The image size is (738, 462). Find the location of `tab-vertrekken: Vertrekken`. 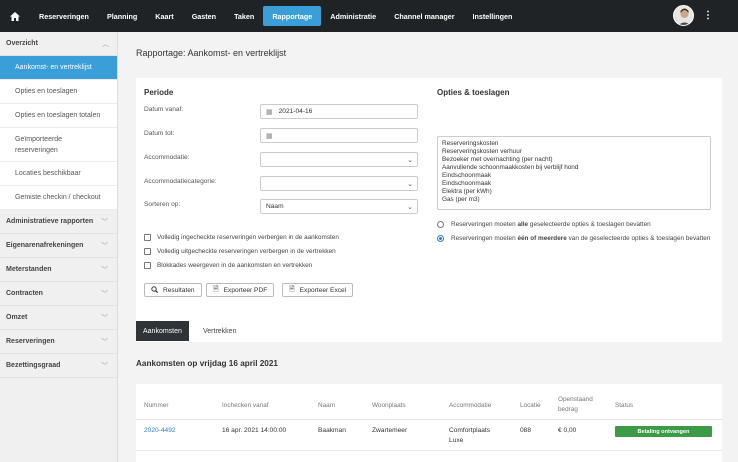

tab-vertrekken: Vertrekken is located at coordinates (220, 331).